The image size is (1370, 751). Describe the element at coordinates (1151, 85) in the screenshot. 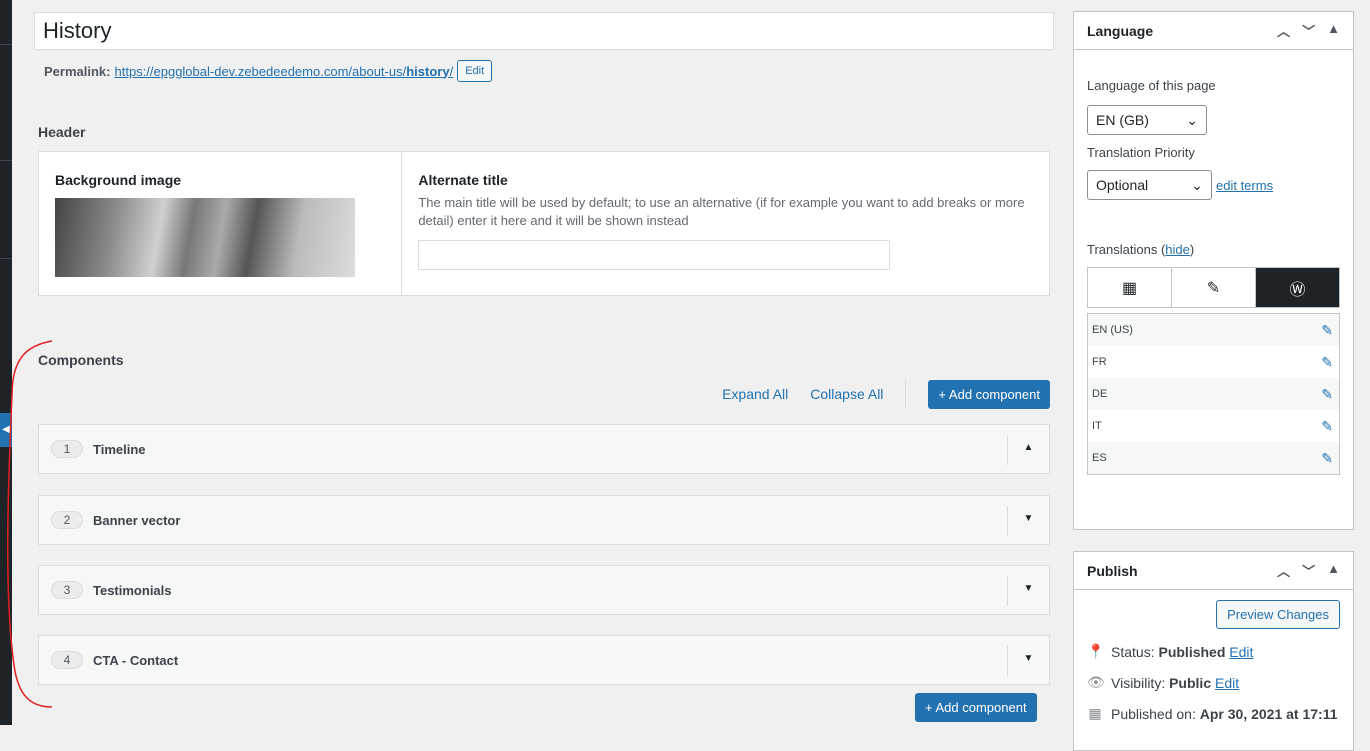

I see `language-label: Language of this page` at that location.